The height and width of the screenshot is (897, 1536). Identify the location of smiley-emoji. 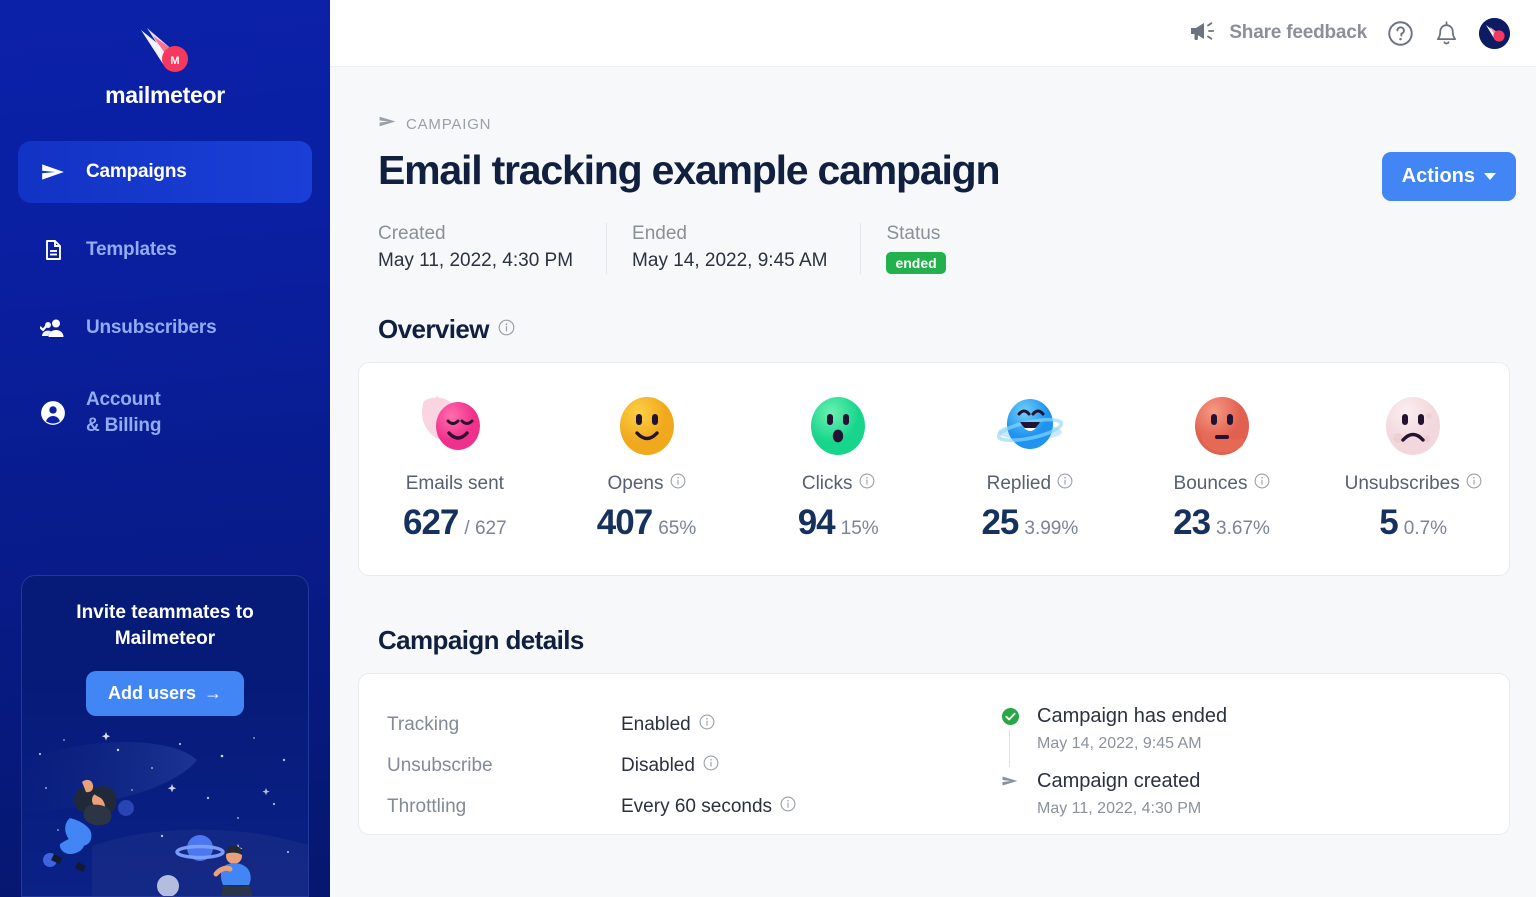
(646, 426).